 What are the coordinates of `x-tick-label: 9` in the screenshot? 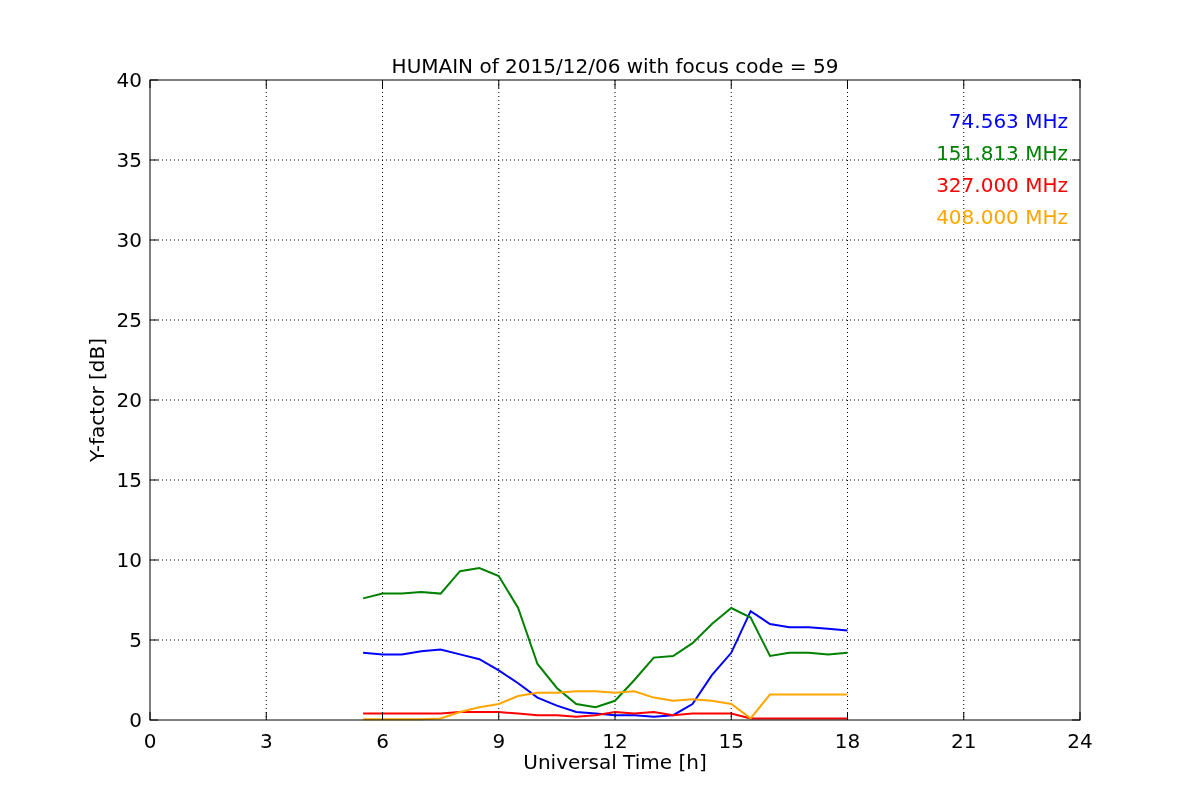 It's located at (499, 741).